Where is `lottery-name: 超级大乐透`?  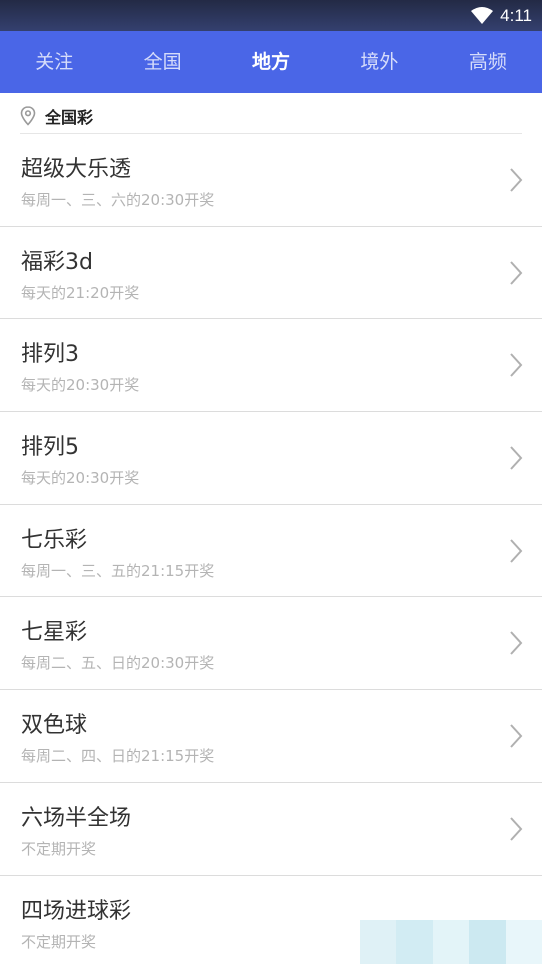 lottery-name: 超级大乐透 is located at coordinates (76, 169).